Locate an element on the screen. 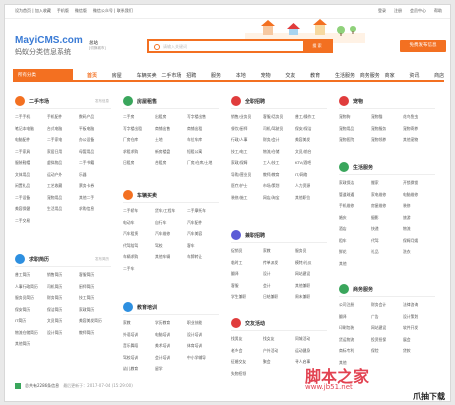  register-link: 注册 is located at coordinates (398, 11).